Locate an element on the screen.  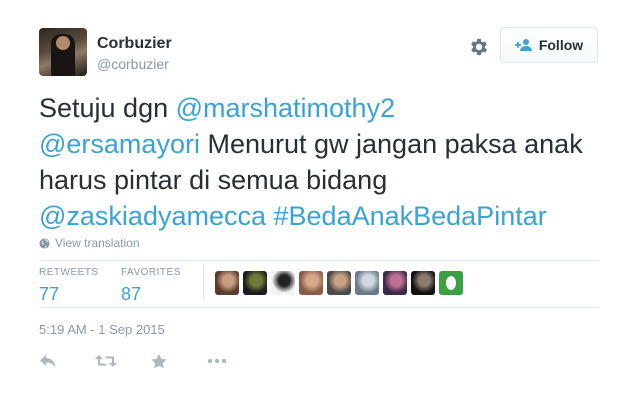
user-avatar is located at coordinates (63, 52).